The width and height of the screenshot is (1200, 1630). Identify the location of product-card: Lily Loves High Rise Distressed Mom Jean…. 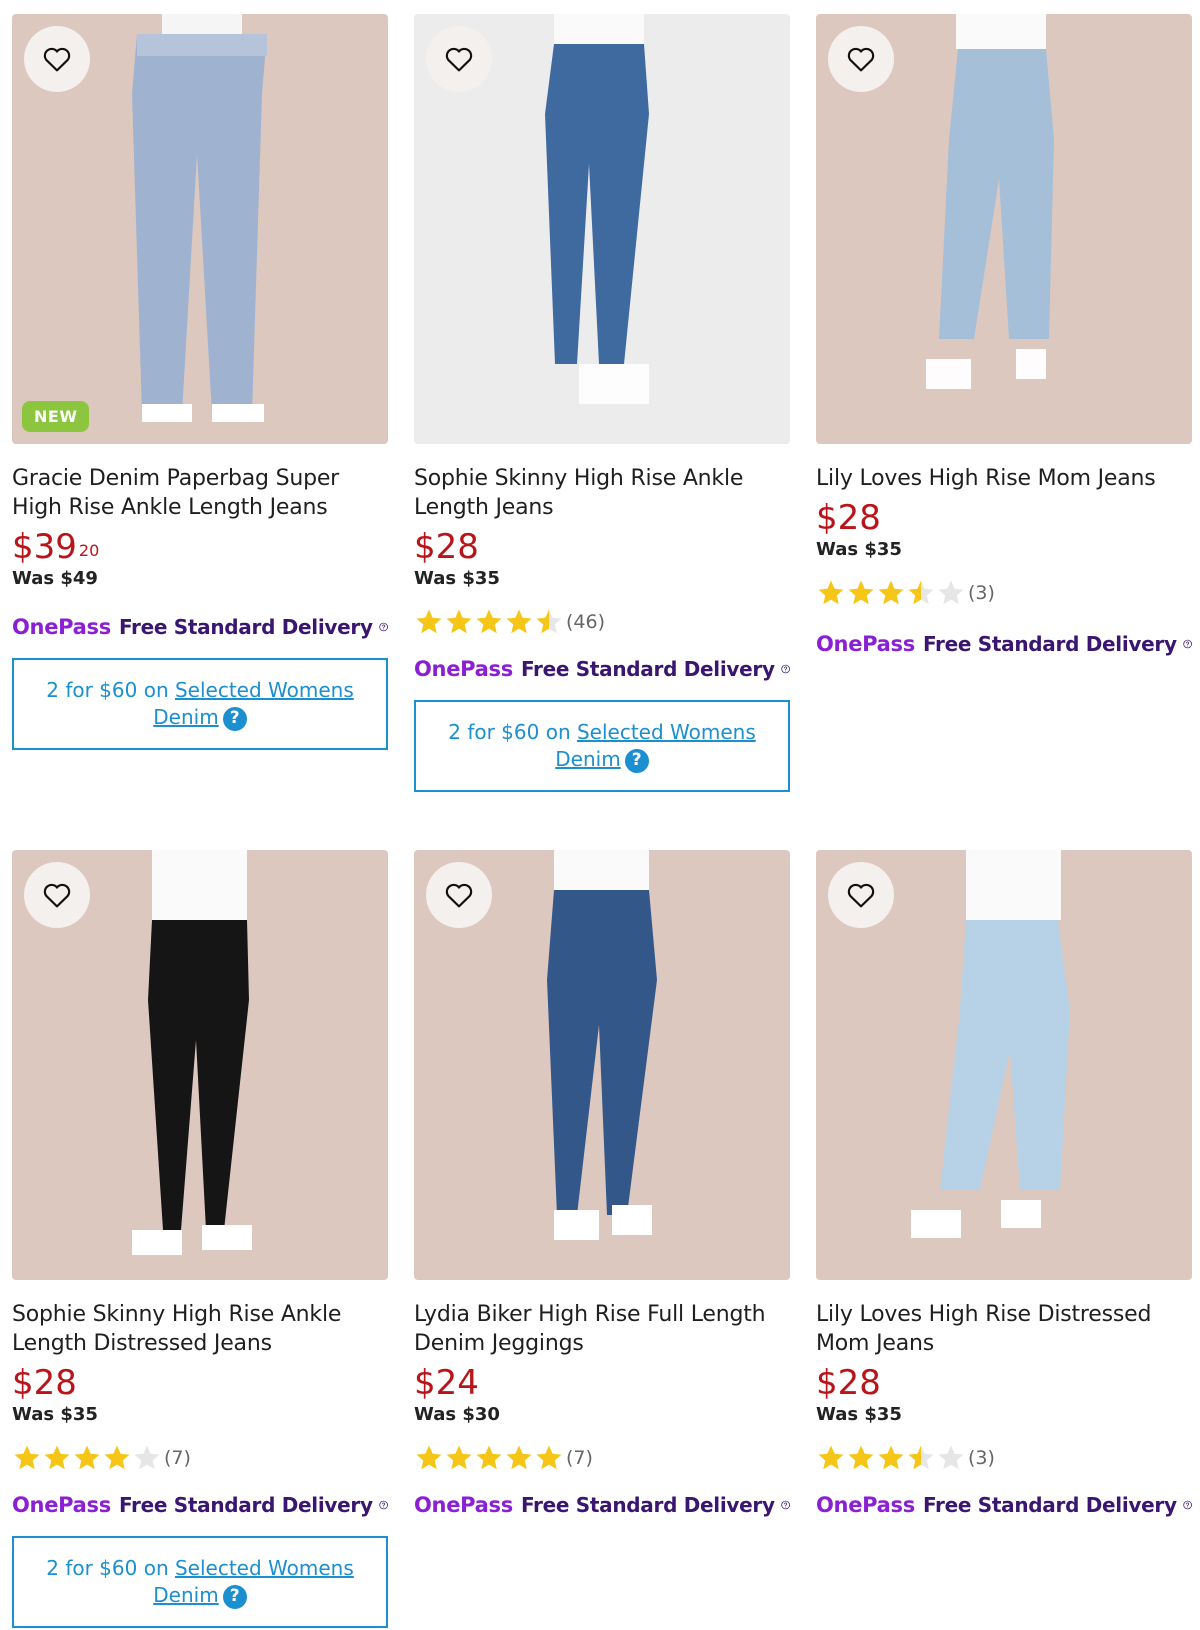
(1004, 1185).